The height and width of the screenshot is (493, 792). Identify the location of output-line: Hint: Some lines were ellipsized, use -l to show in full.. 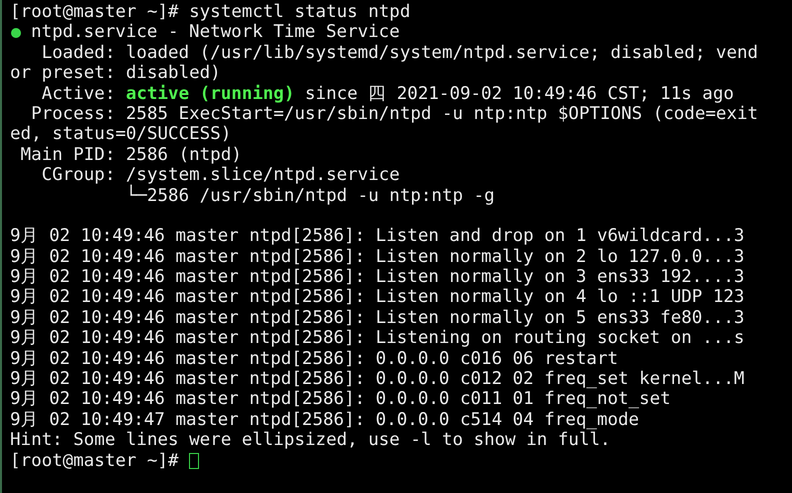
(310, 440).